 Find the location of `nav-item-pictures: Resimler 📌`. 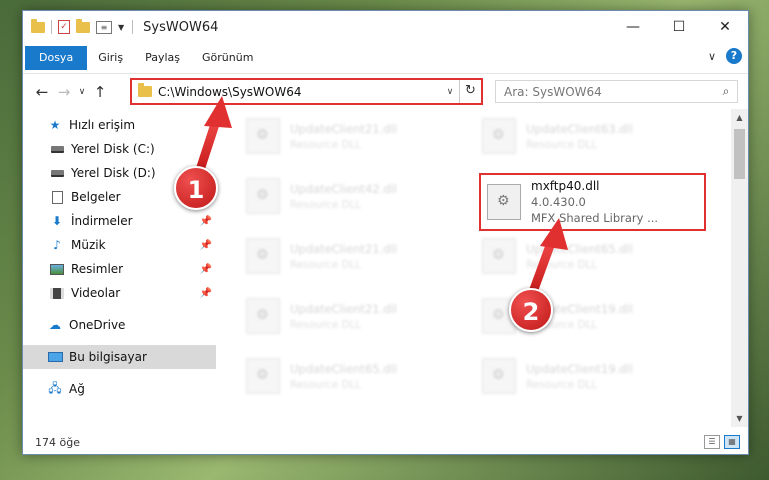

nav-item-pictures: Resimler 📌 is located at coordinates (119, 269).